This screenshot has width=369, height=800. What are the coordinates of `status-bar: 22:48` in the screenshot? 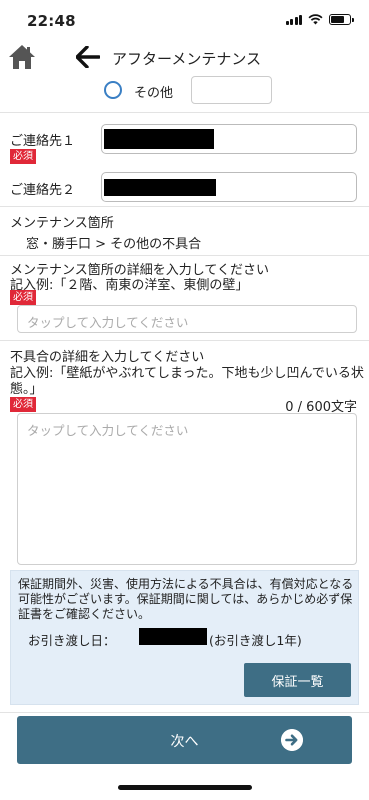 It's located at (184, 20).